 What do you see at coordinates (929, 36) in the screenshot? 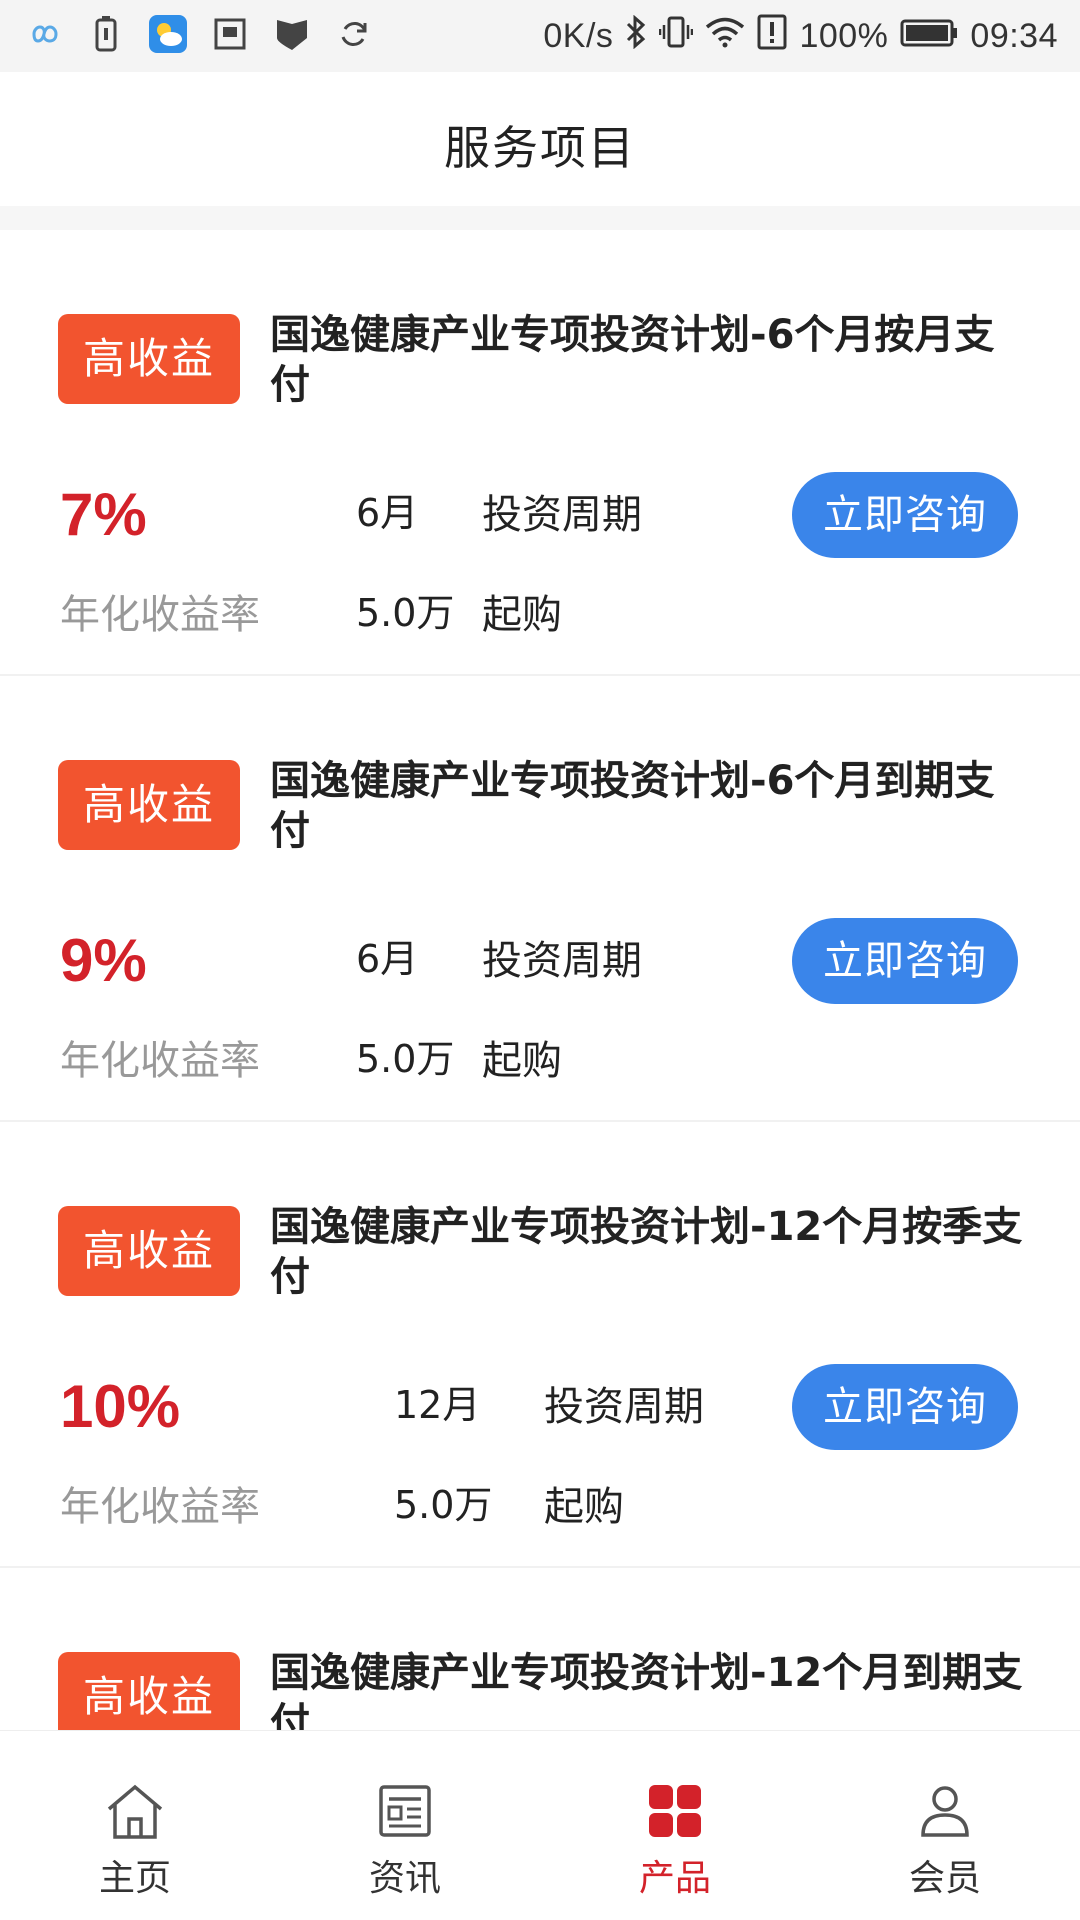
I see `battery-icon` at bounding box center [929, 36].